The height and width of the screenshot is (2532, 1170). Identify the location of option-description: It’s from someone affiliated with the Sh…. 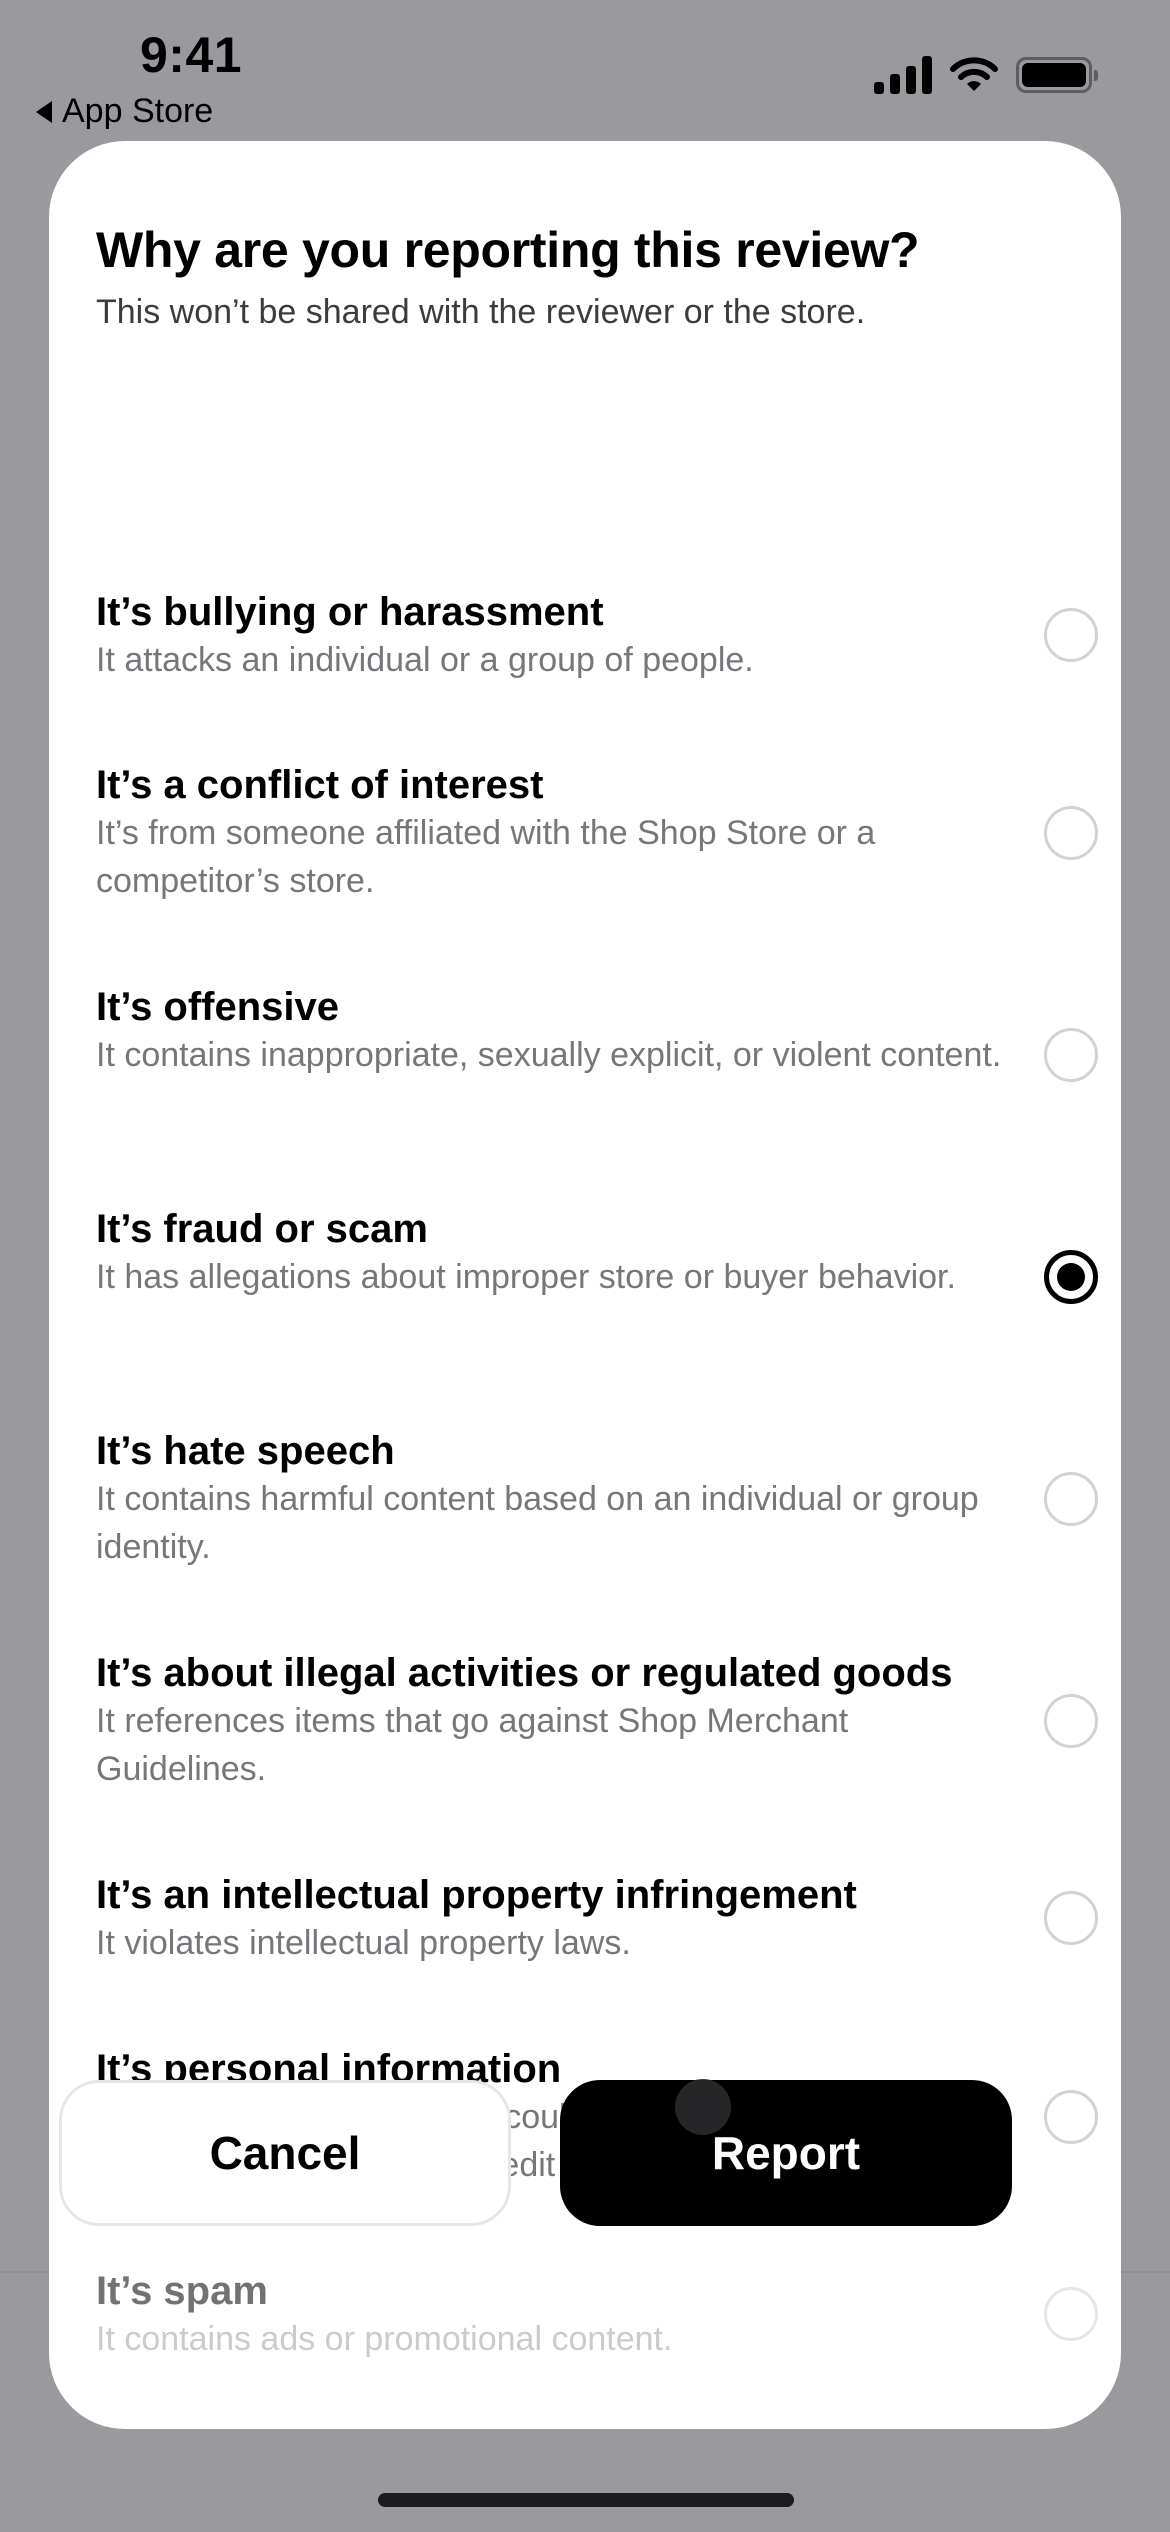
(486, 857).